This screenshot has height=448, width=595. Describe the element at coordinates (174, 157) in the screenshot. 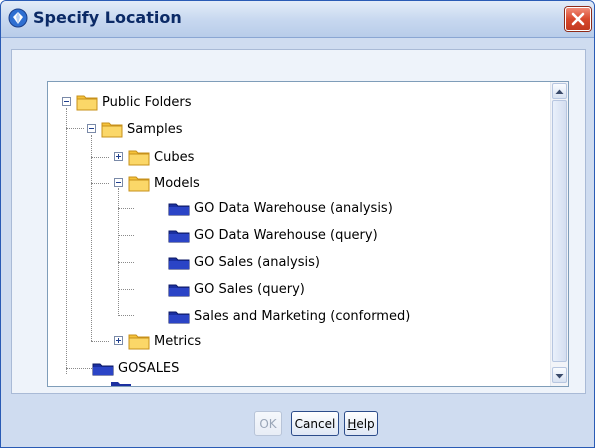

I see `tree-item-label: Cubes` at that location.